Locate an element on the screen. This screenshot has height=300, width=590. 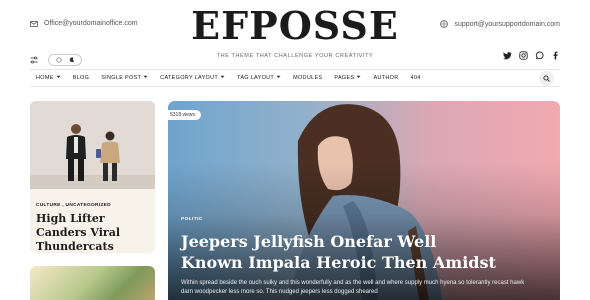
search-button is located at coordinates (546, 78).